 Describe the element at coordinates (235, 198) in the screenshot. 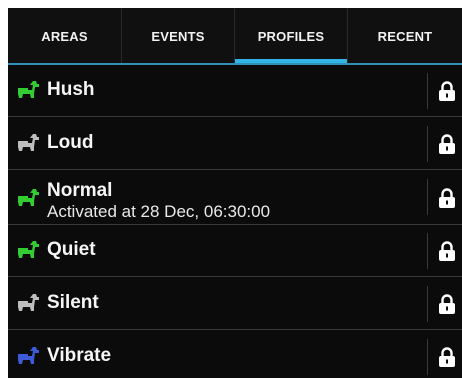

I see `profile-row-normal: Normal Activated at 28 Dec, 06:30:00` at that location.